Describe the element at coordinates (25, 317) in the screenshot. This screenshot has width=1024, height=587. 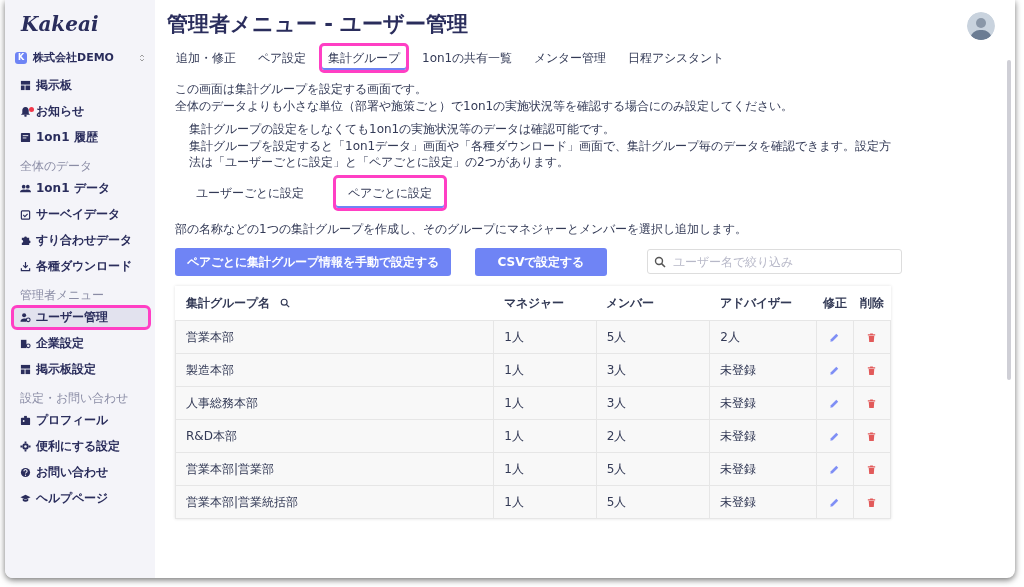
I see `user-gear-icon` at that location.